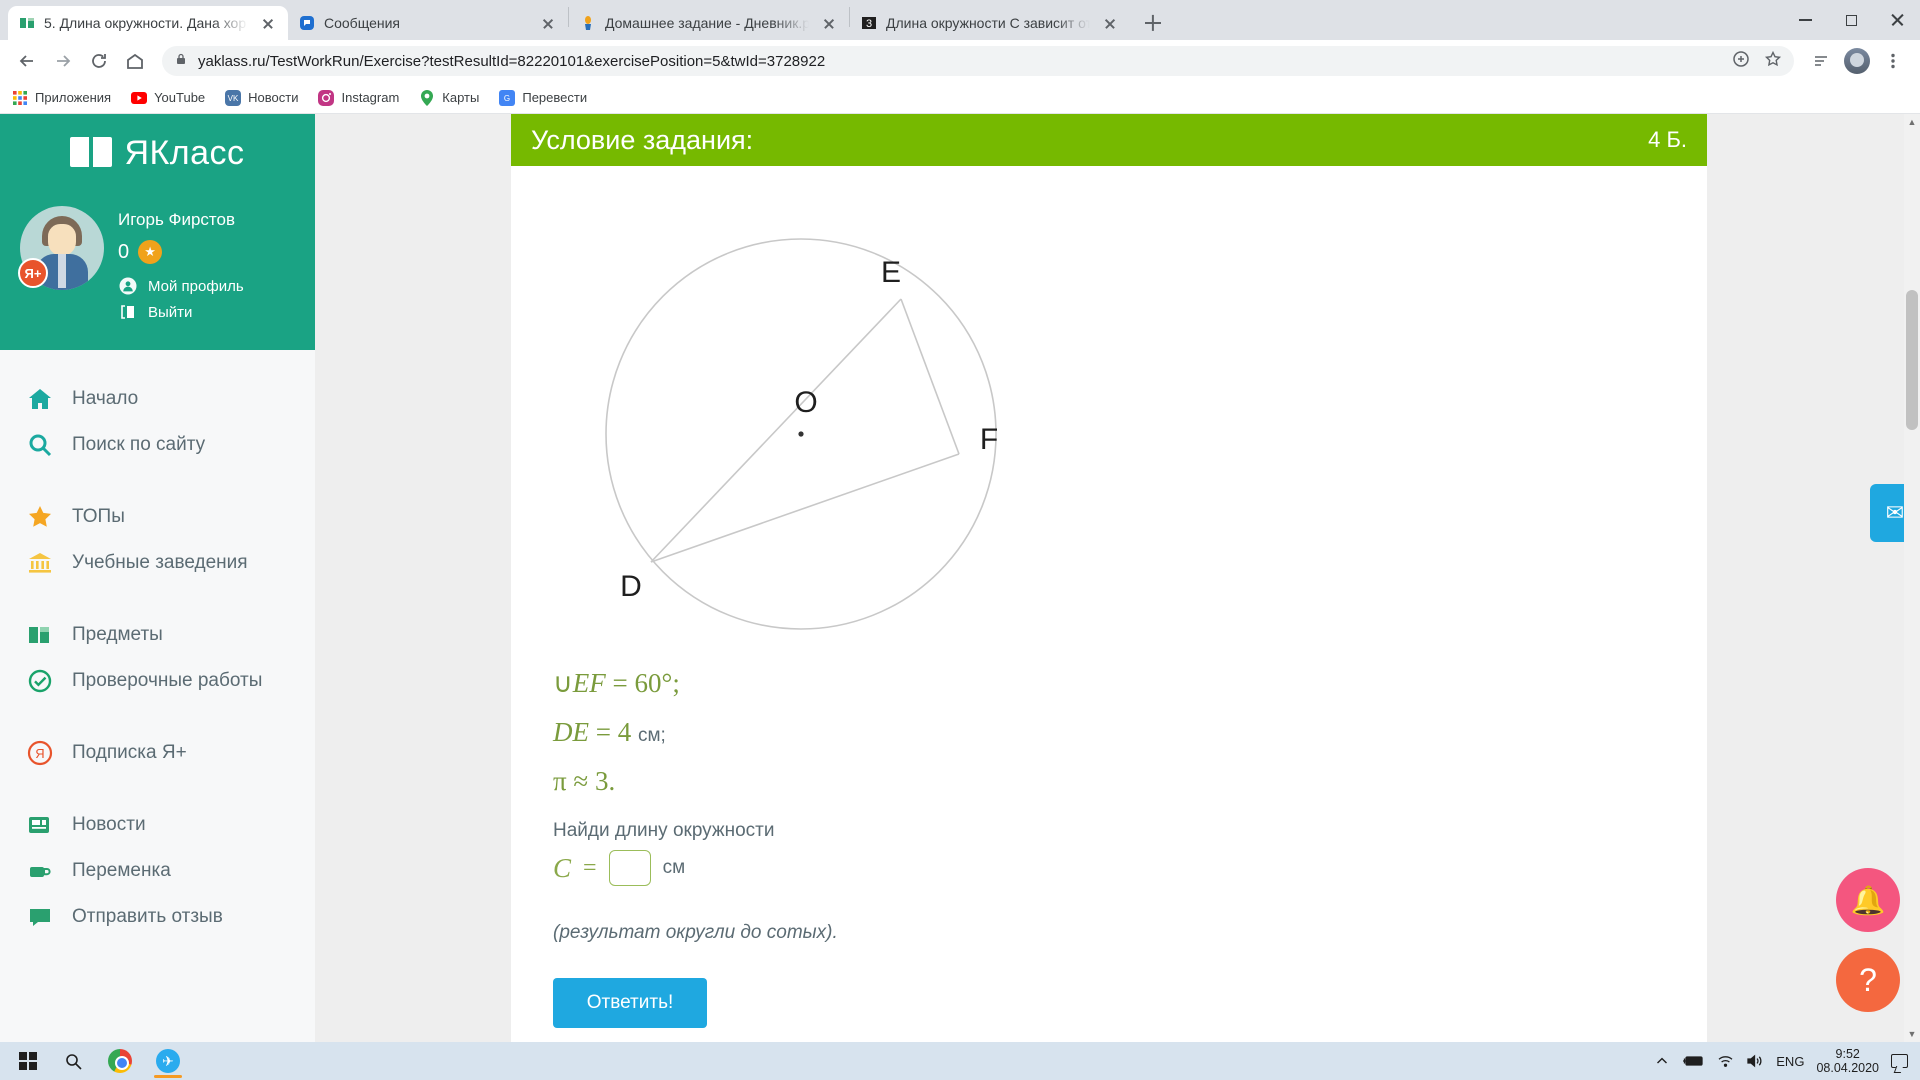 This screenshot has height=1080, width=1920. Describe the element at coordinates (120, 1061) in the screenshot. I see `chrome-taskbar-icon` at that location.